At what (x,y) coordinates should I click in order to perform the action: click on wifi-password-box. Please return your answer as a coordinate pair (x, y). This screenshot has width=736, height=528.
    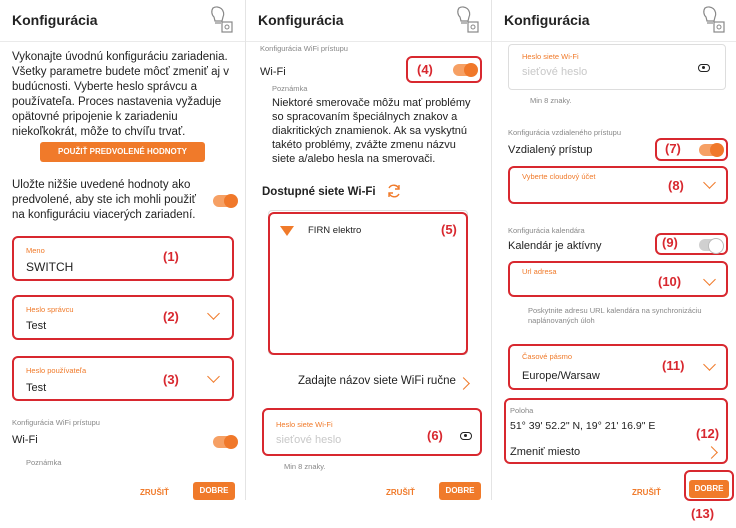
    Looking at the image, I should click on (372, 432).